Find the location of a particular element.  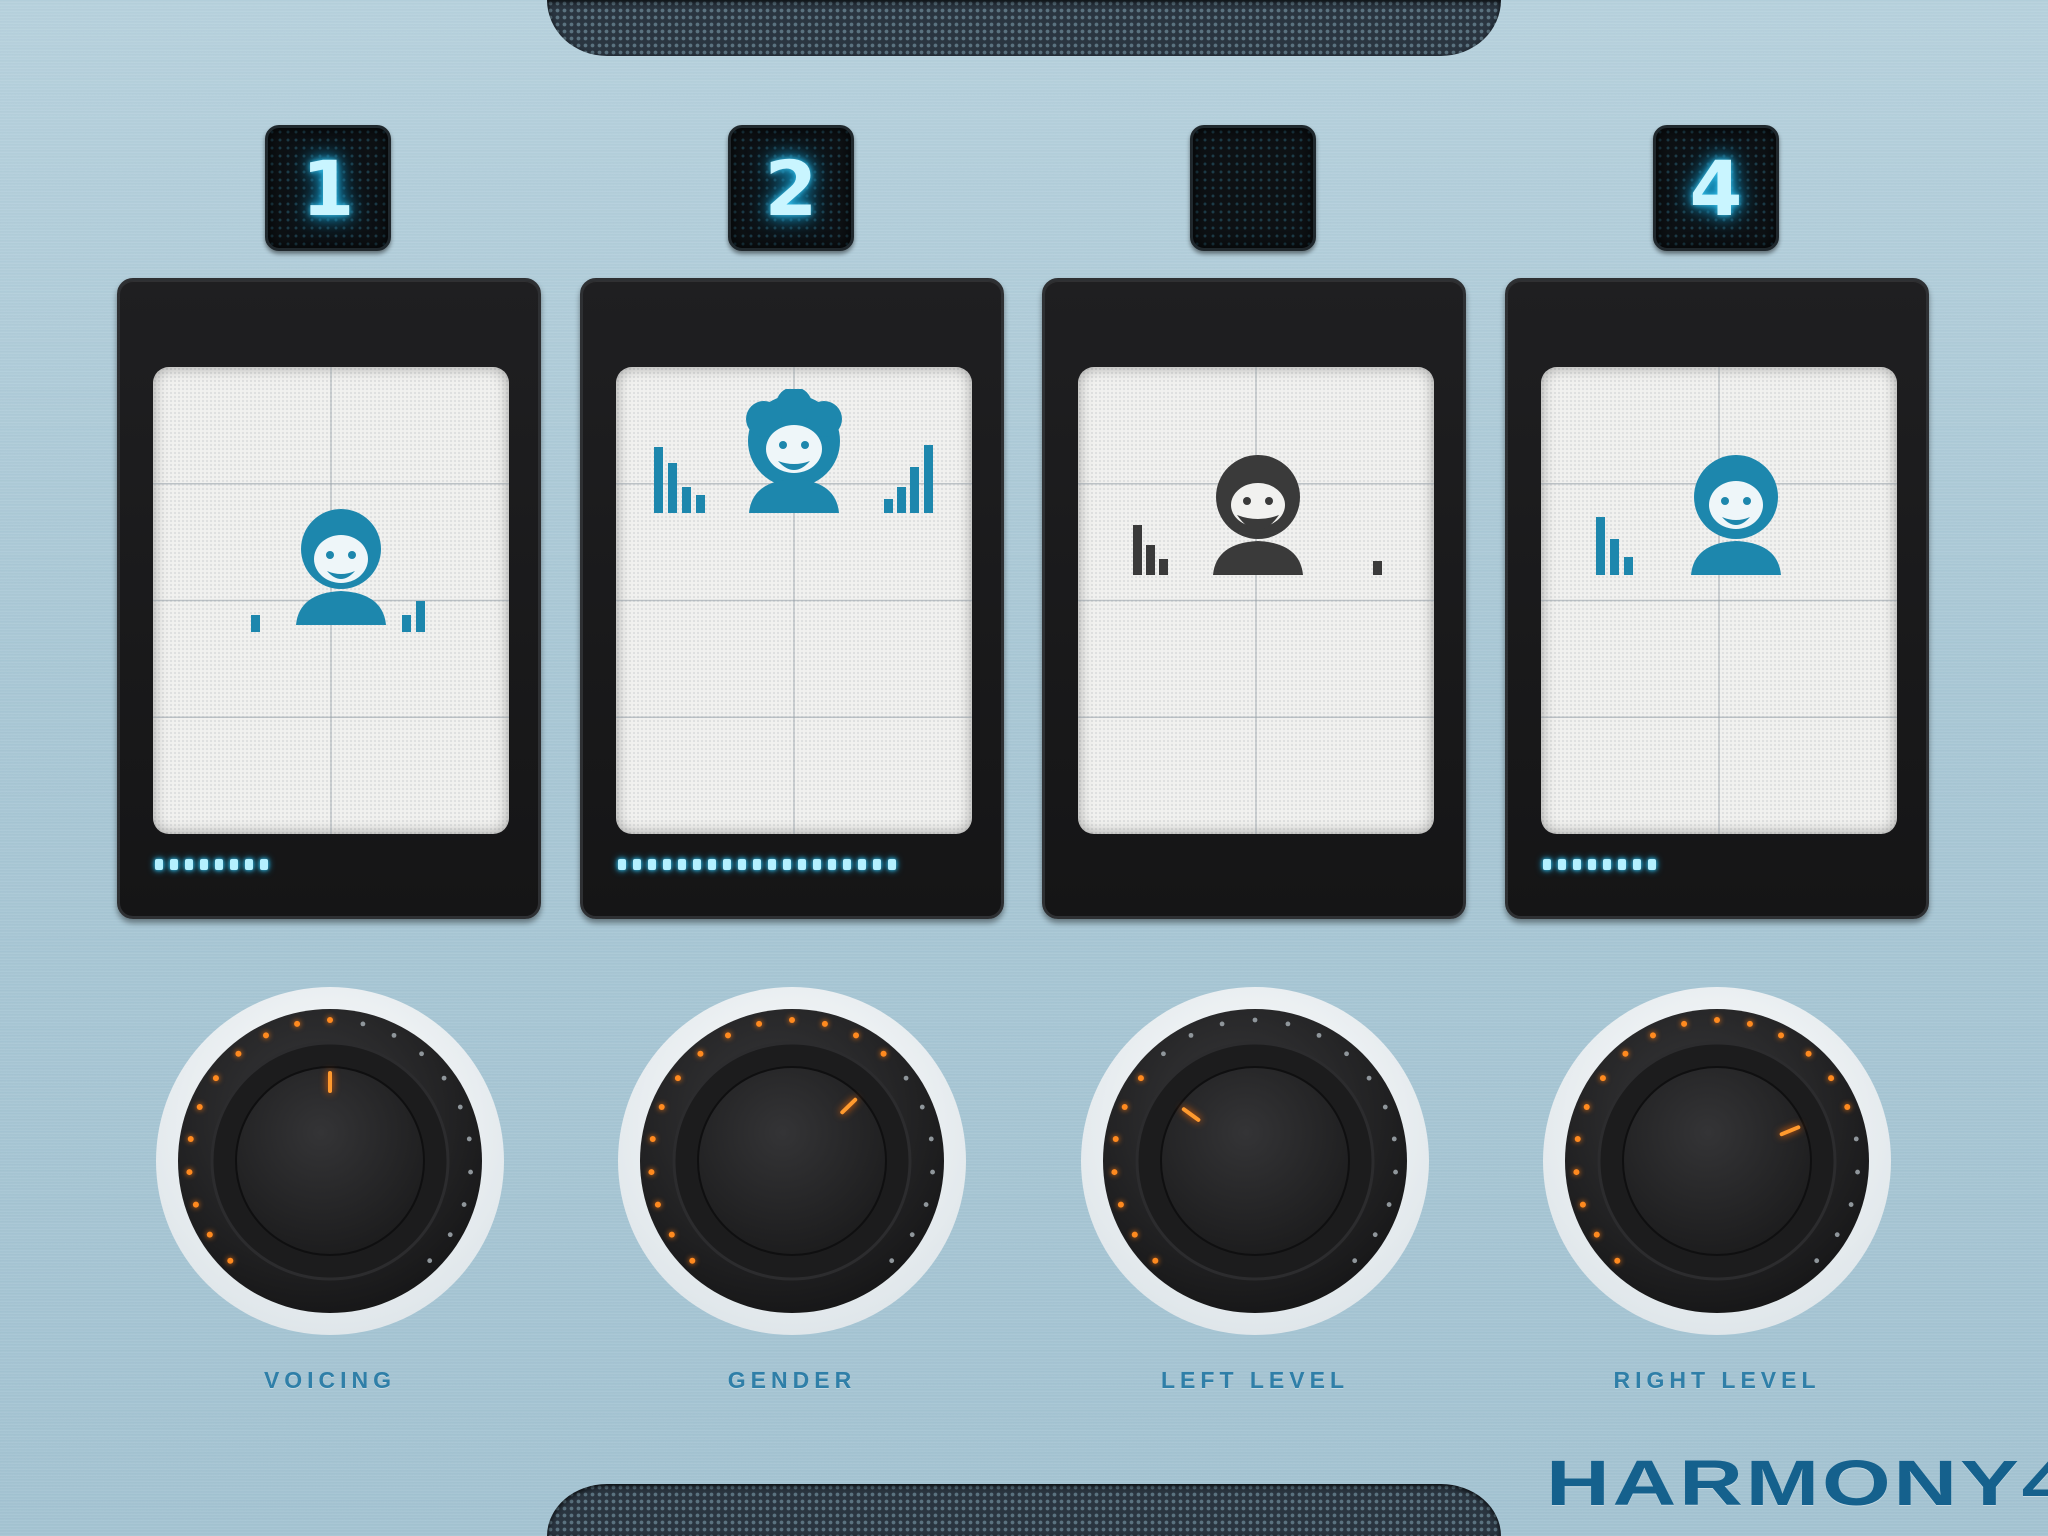

voice-4-panel is located at coordinates (1717, 598).